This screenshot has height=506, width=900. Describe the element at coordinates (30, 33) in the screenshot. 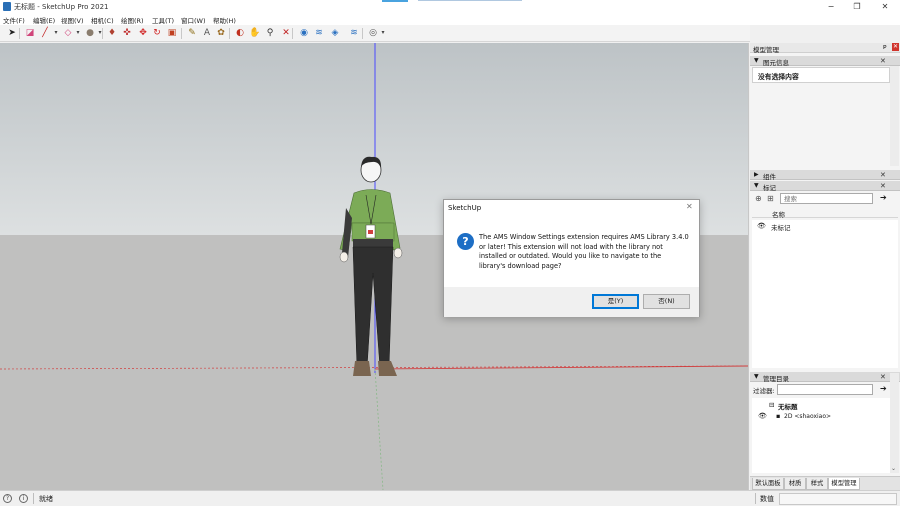

I see `eraser-tool-icon: ◪` at that location.